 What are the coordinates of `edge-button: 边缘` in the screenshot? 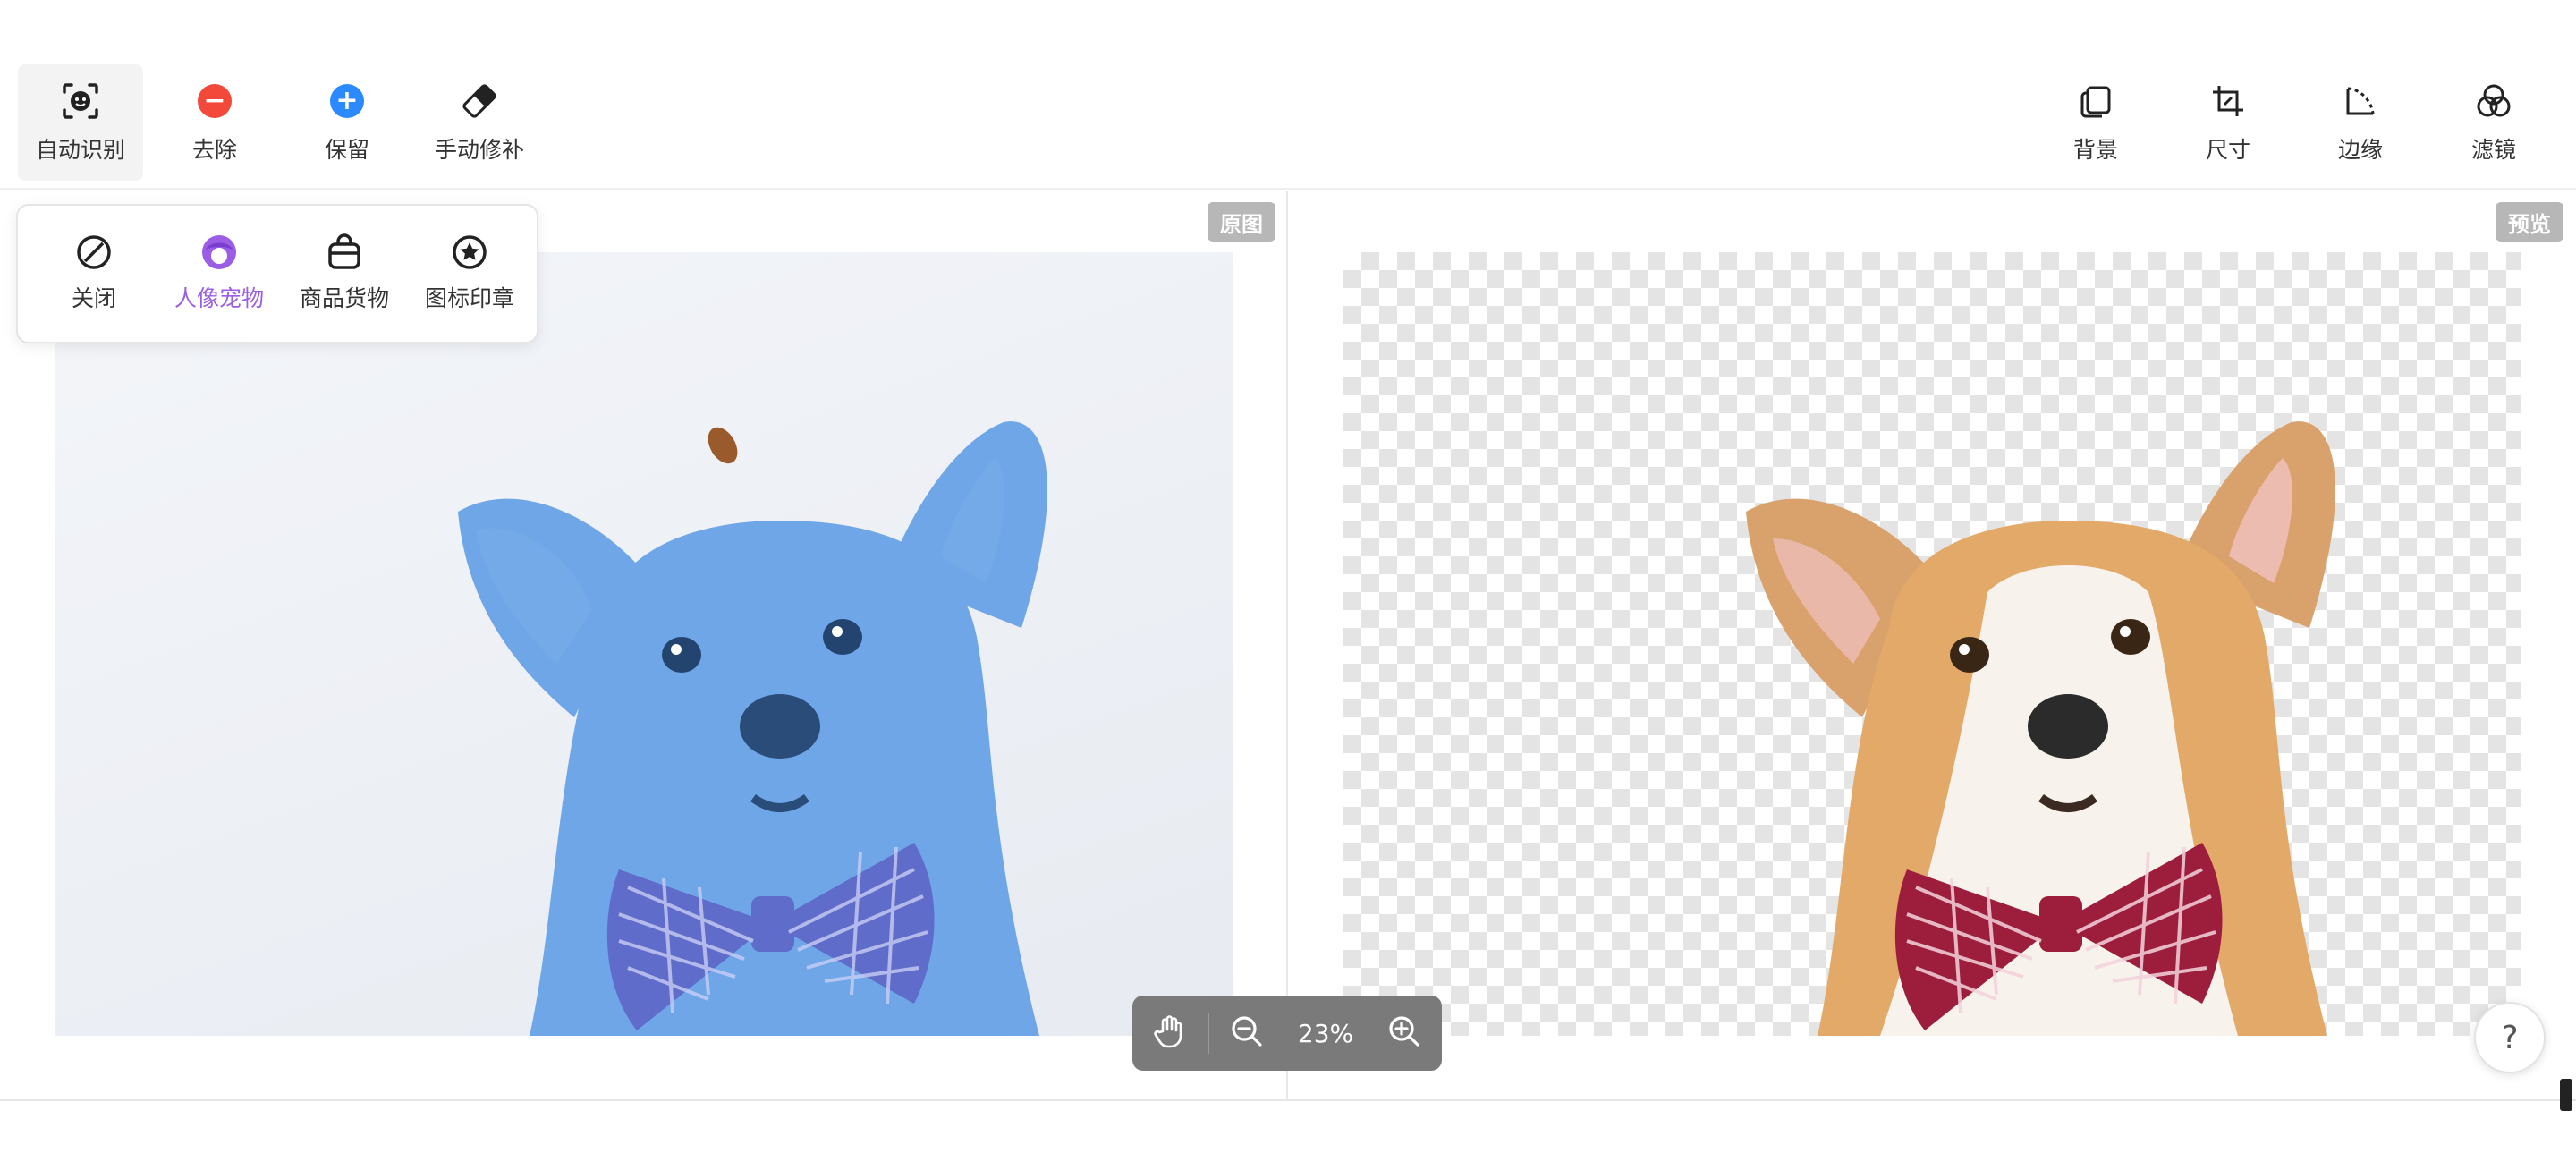 It's located at (2360, 123).